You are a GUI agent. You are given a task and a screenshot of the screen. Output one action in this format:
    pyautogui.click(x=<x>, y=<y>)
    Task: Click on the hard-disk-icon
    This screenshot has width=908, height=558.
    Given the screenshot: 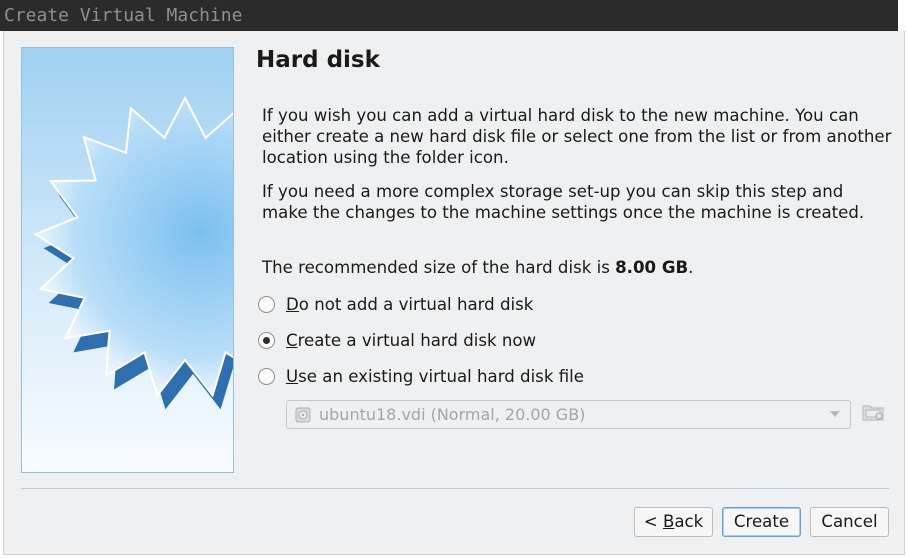 What is the action you would take?
    pyautogui.click(x=303, y=415)
    